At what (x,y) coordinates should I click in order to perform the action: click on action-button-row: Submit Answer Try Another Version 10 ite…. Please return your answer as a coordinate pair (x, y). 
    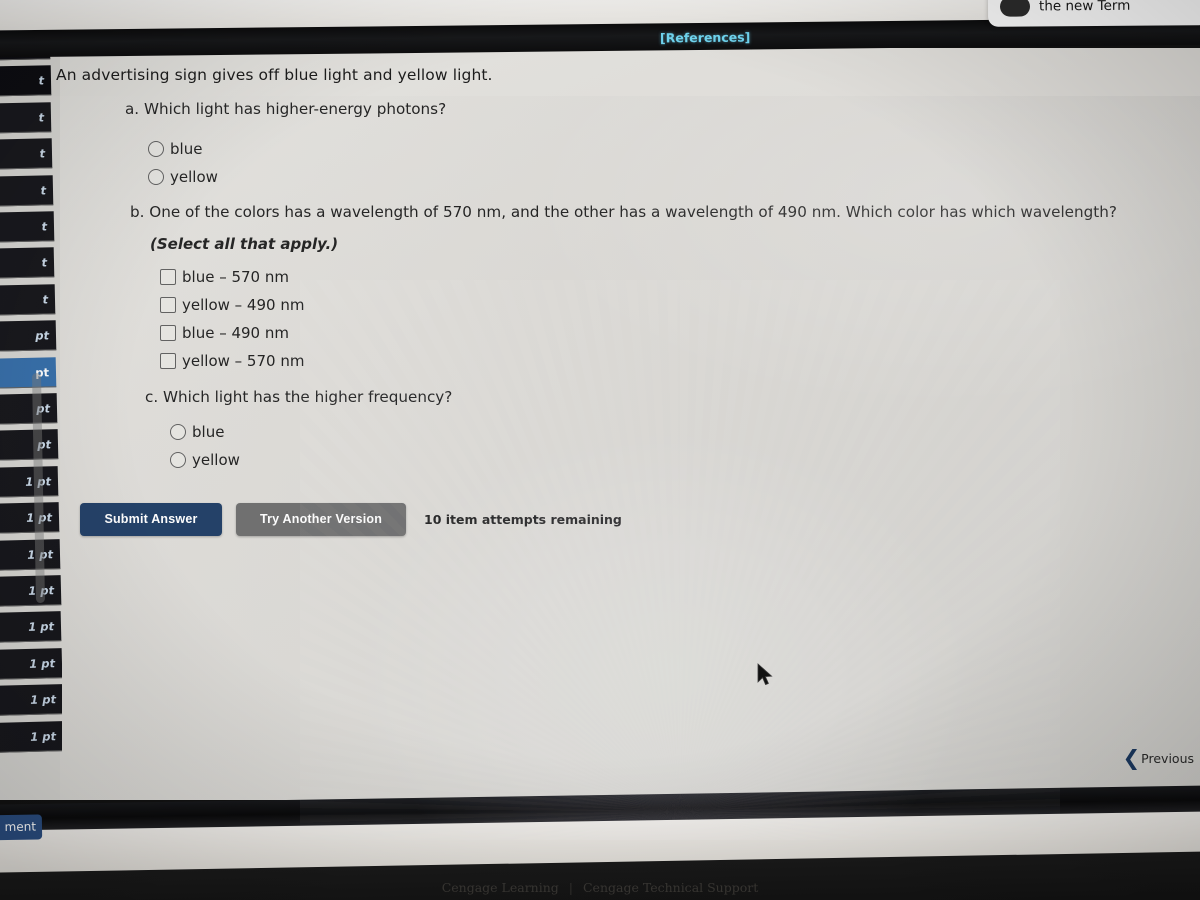
    Looking at the image, I should click on (351, 519).